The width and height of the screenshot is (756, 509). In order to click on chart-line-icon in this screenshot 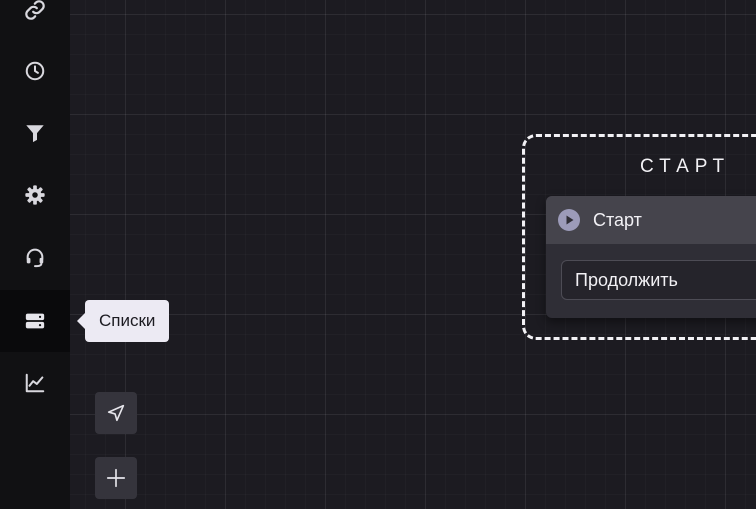, I will do `click(35, 383)`.